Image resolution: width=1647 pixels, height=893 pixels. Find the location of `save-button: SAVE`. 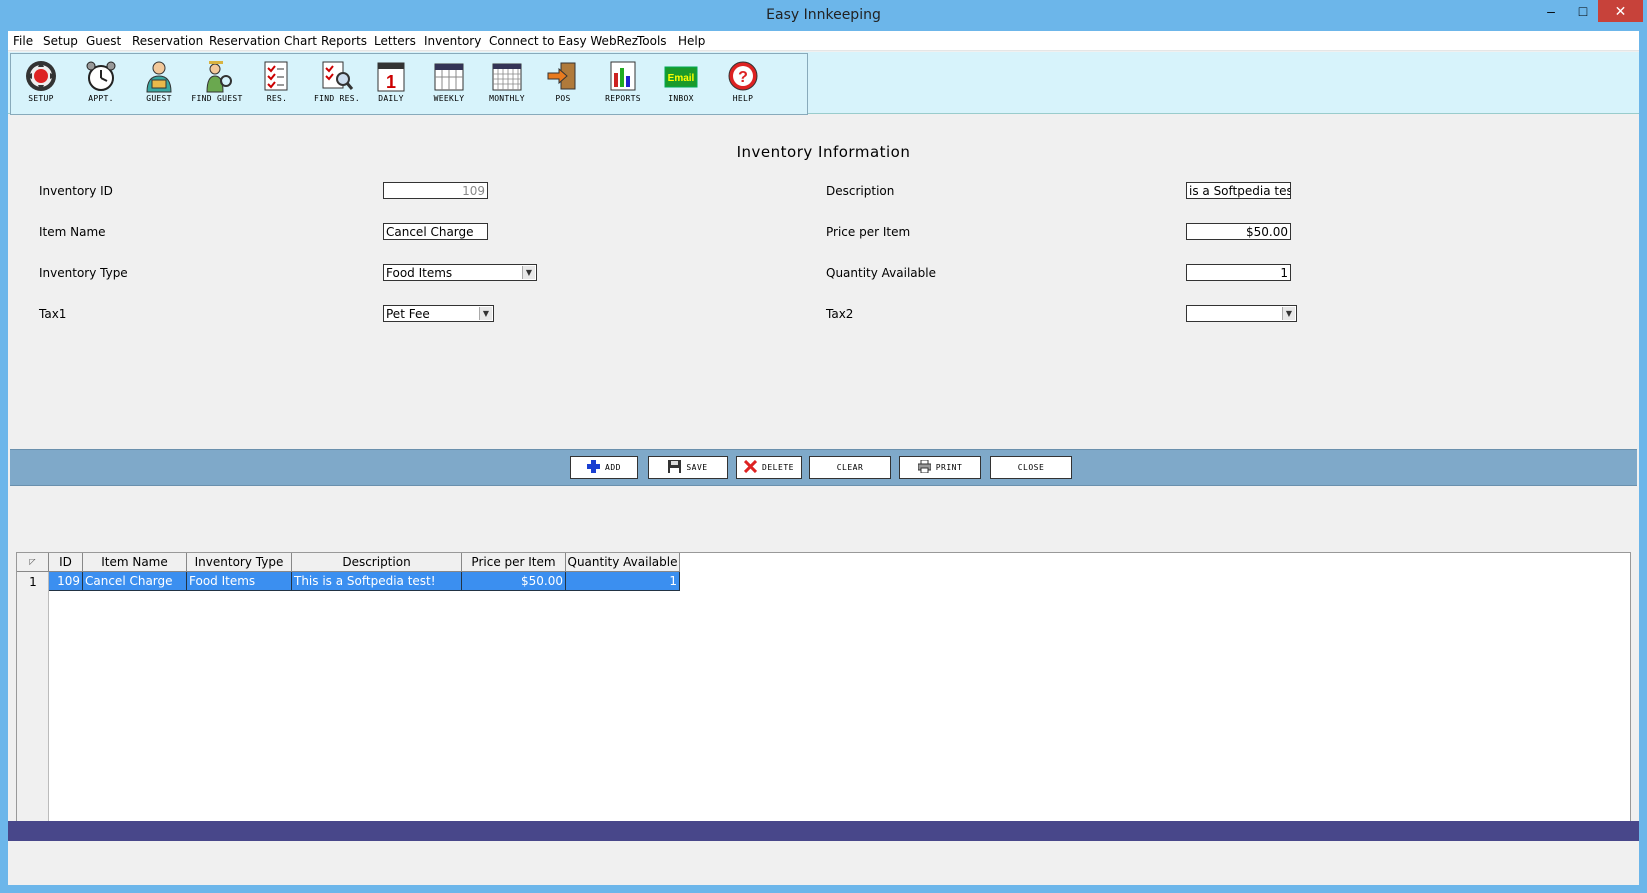

save-button: SAVE is located at coordinates (688, 467).